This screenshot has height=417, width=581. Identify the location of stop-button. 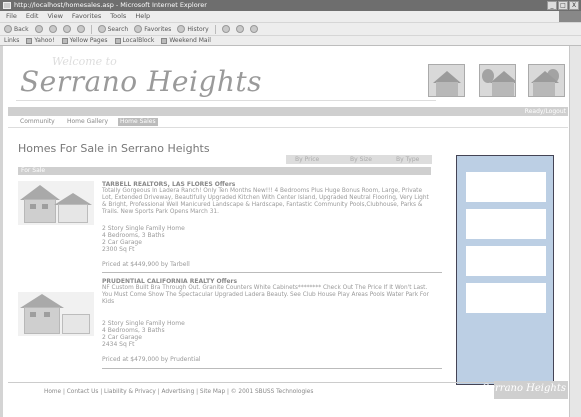
(52, 29).